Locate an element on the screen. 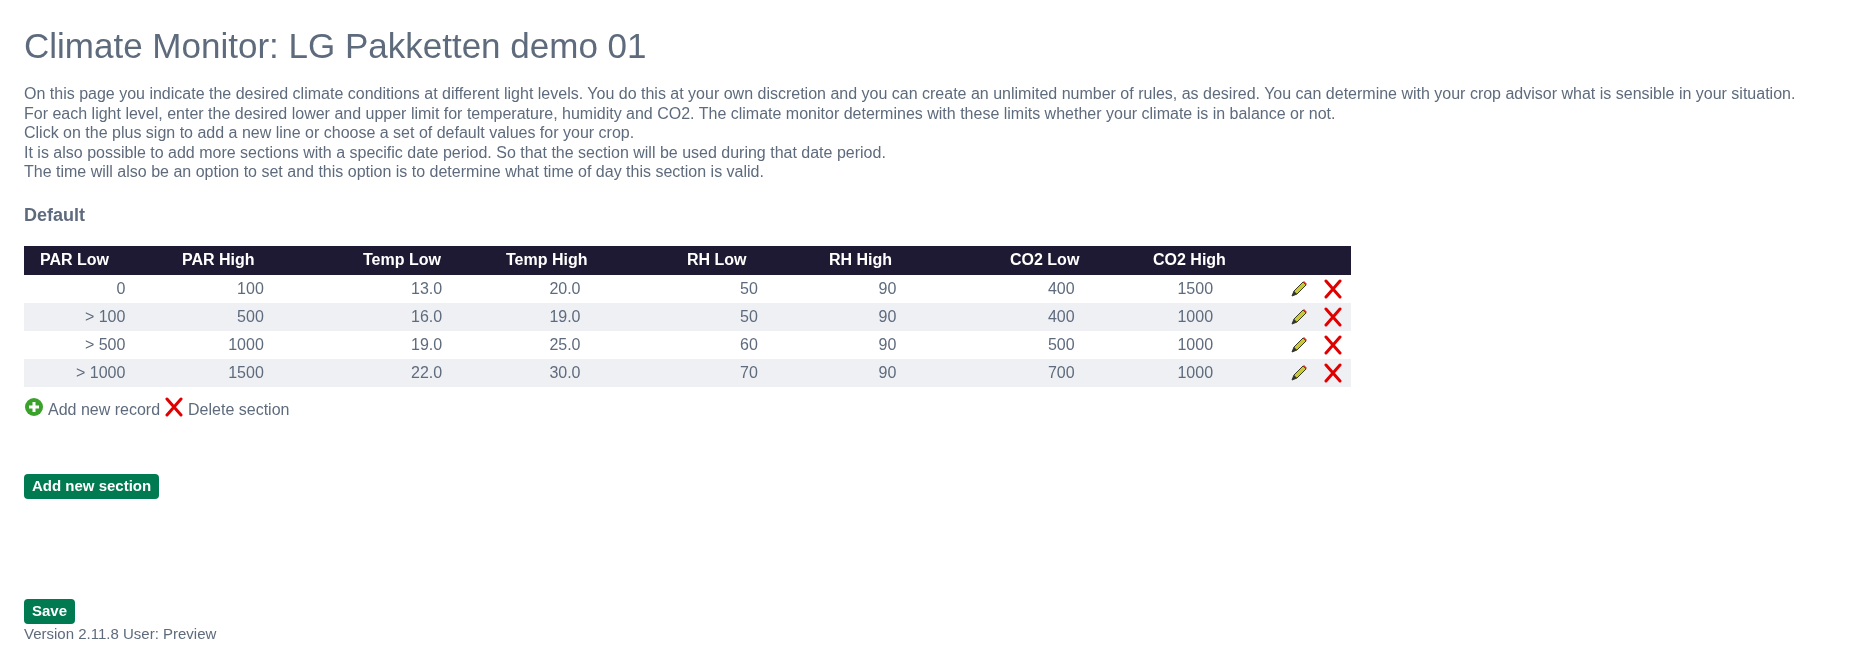 The image size is (1873, 663). table-cell-text: > 500 is located at coordinates (105, 344).